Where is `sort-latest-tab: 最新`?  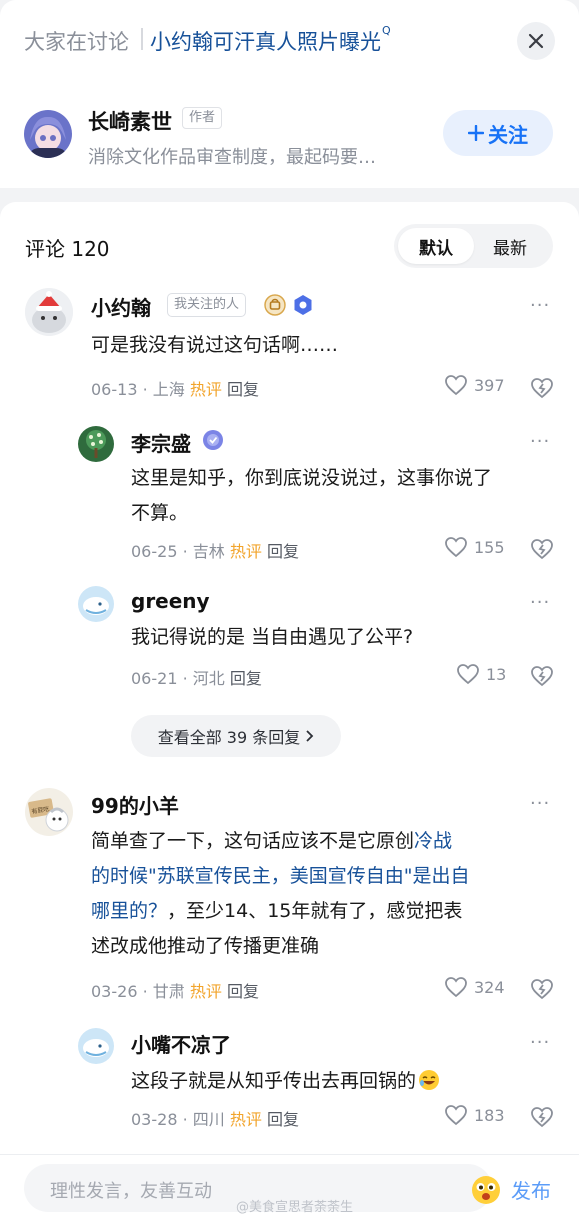
sort-latest-tab: 最新 is located at coordinates (510, 246).